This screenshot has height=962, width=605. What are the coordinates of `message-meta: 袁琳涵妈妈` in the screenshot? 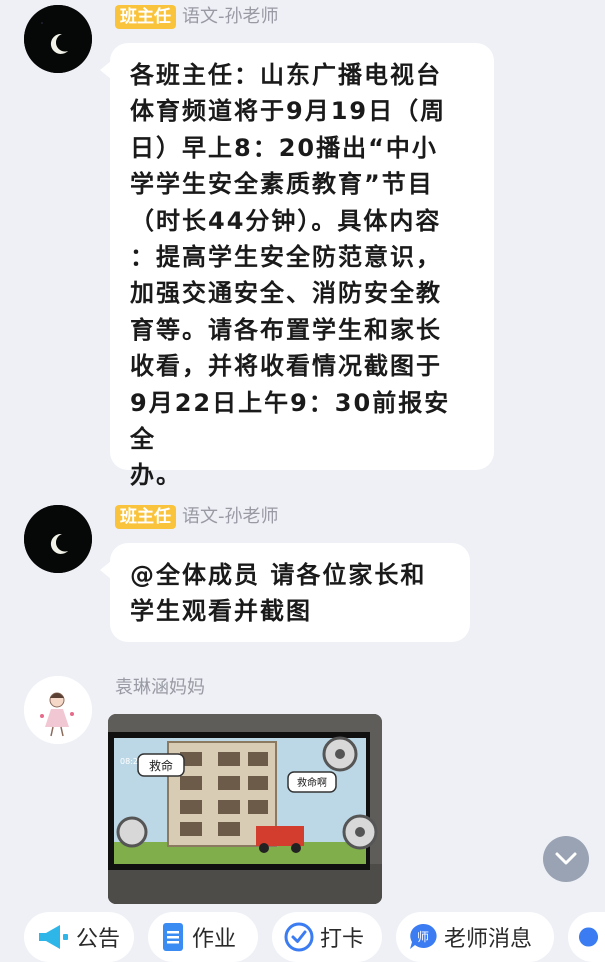 It's located at (160, 688).